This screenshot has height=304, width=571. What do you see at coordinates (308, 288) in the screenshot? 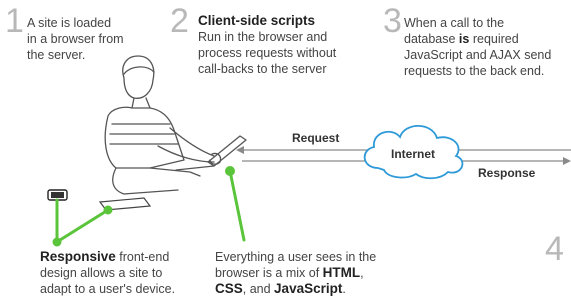
I see `javascript-keyword: JavaScript` at bounding box center [308, 288].